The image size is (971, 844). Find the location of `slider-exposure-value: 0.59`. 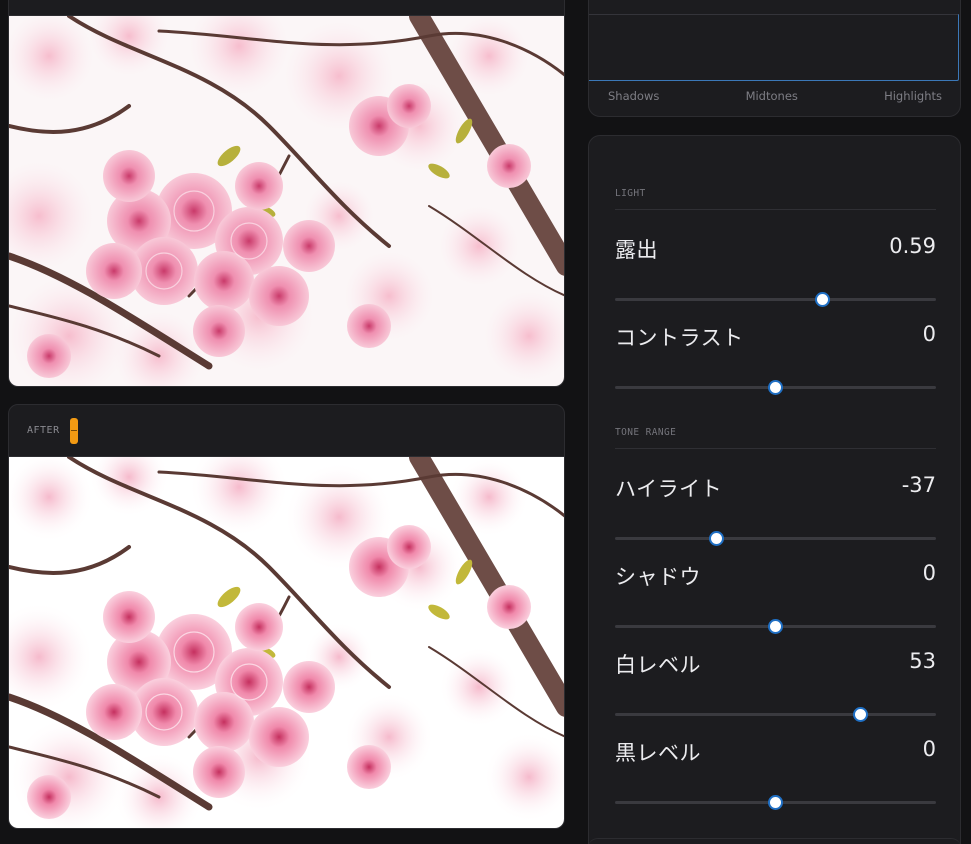

slider-exposure-value: 0.59 is located at coordinates (912, 246).